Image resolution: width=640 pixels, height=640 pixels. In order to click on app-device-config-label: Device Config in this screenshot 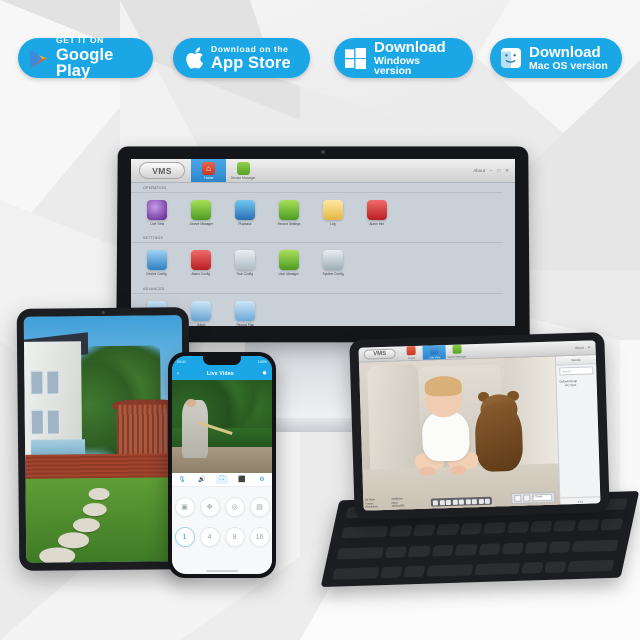, I will do `click(157, 274)`.